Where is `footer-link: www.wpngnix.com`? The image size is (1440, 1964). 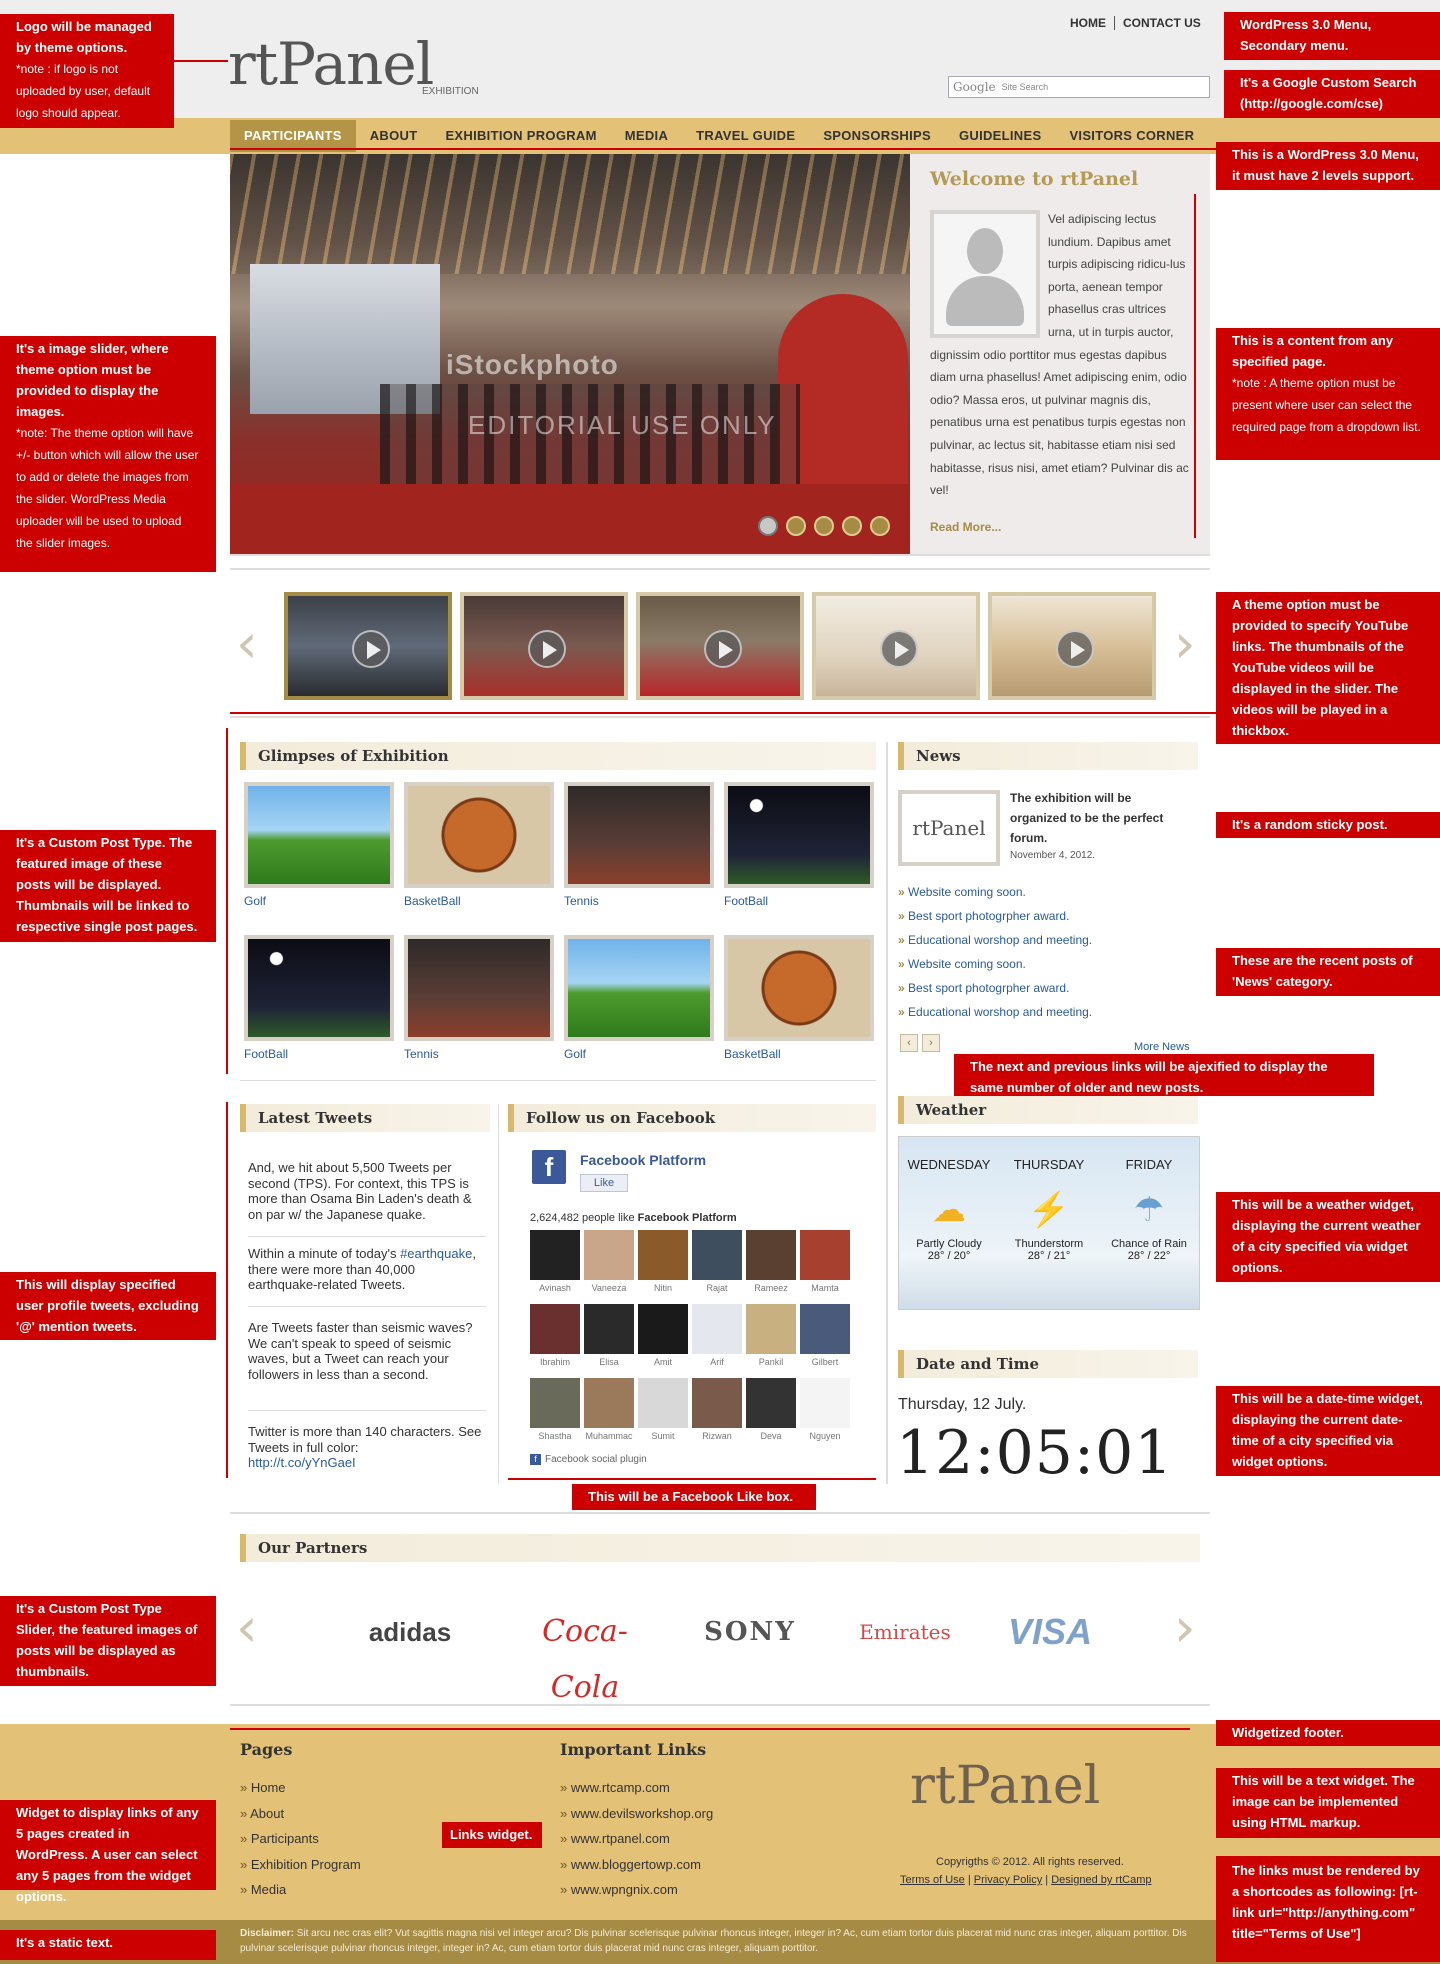 footer-link: www.wpngnix.com is located at coordinates (636, 1895).